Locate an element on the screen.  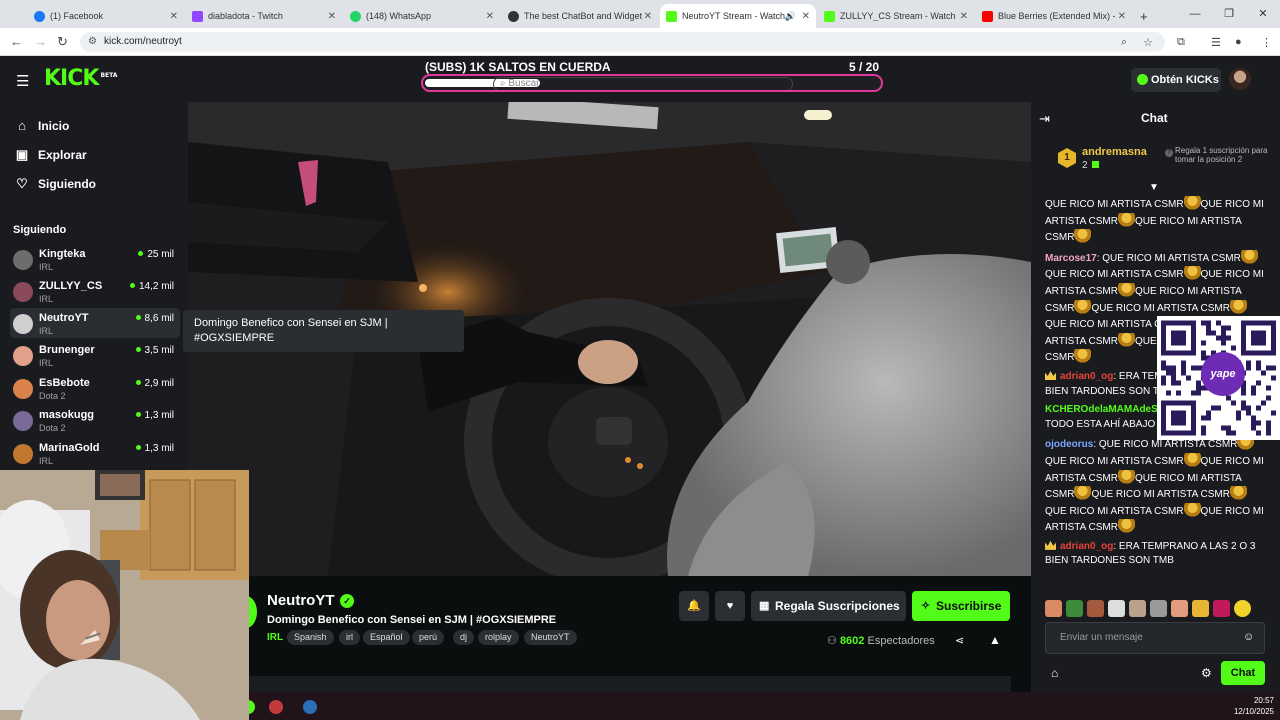
stream-tag: NeutroYT is located at coordinates (550, 637).